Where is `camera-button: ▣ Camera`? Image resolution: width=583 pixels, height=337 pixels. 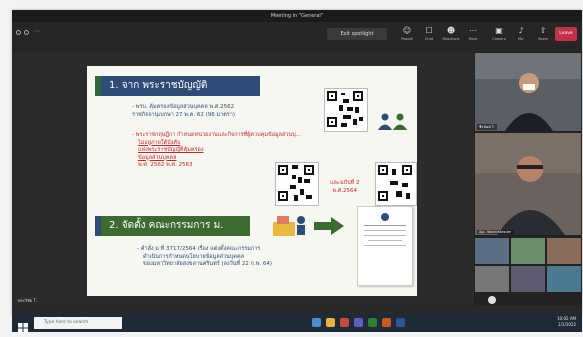
camera-button: ▣ Camera is located at coordinates (499, 36).